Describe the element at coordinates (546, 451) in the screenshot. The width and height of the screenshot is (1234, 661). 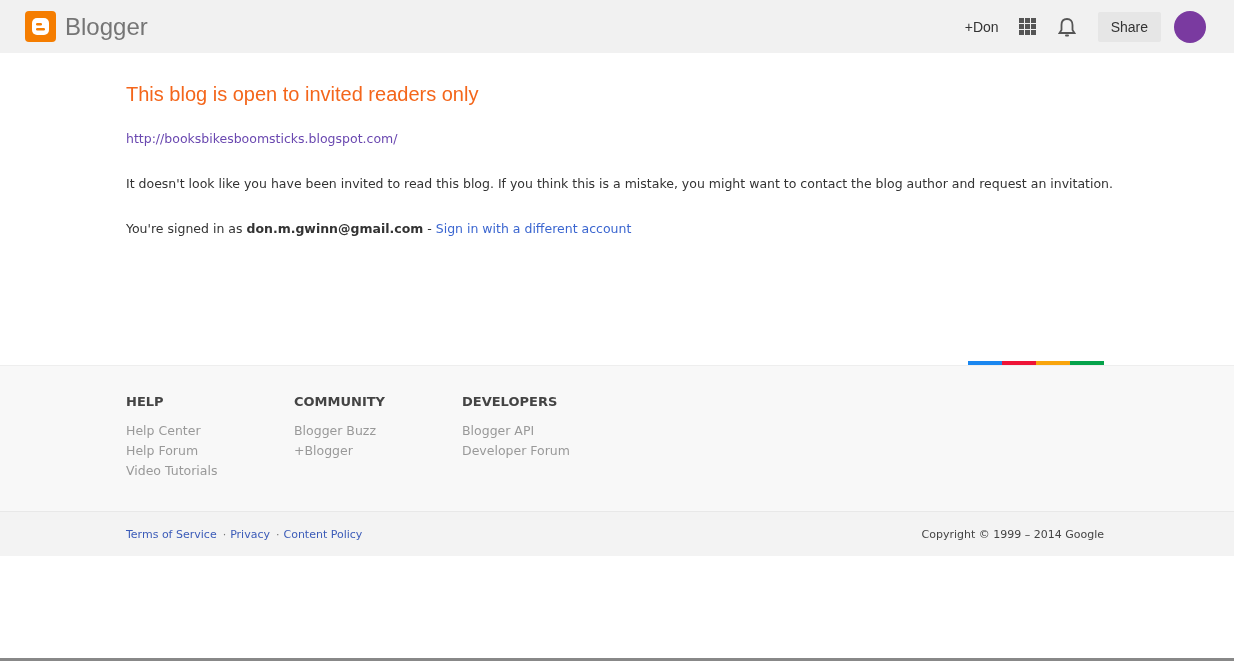
I see `footer-link: Developer Forum` at that location.